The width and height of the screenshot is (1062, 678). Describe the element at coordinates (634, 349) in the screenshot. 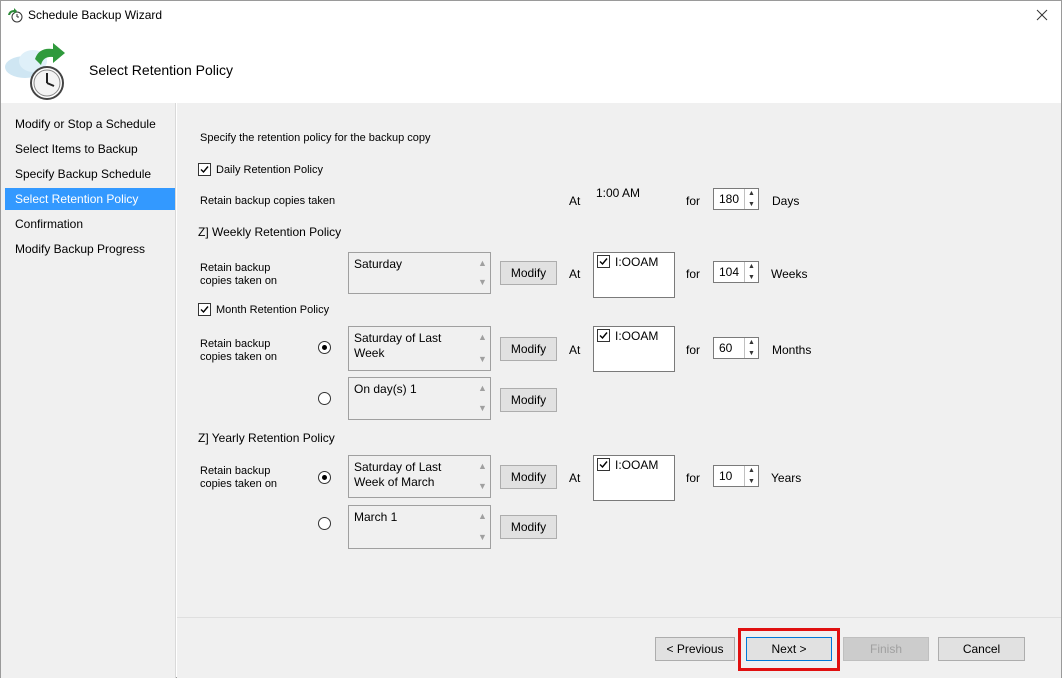

I see `monthly-time-field: I:OOAM` at that location.